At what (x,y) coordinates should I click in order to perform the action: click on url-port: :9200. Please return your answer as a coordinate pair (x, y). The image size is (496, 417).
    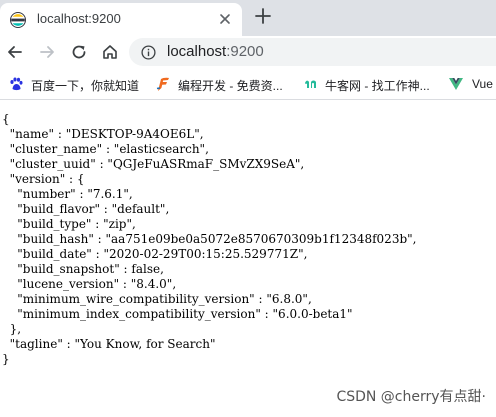
    Looking at the image, I should click on (245, 51).